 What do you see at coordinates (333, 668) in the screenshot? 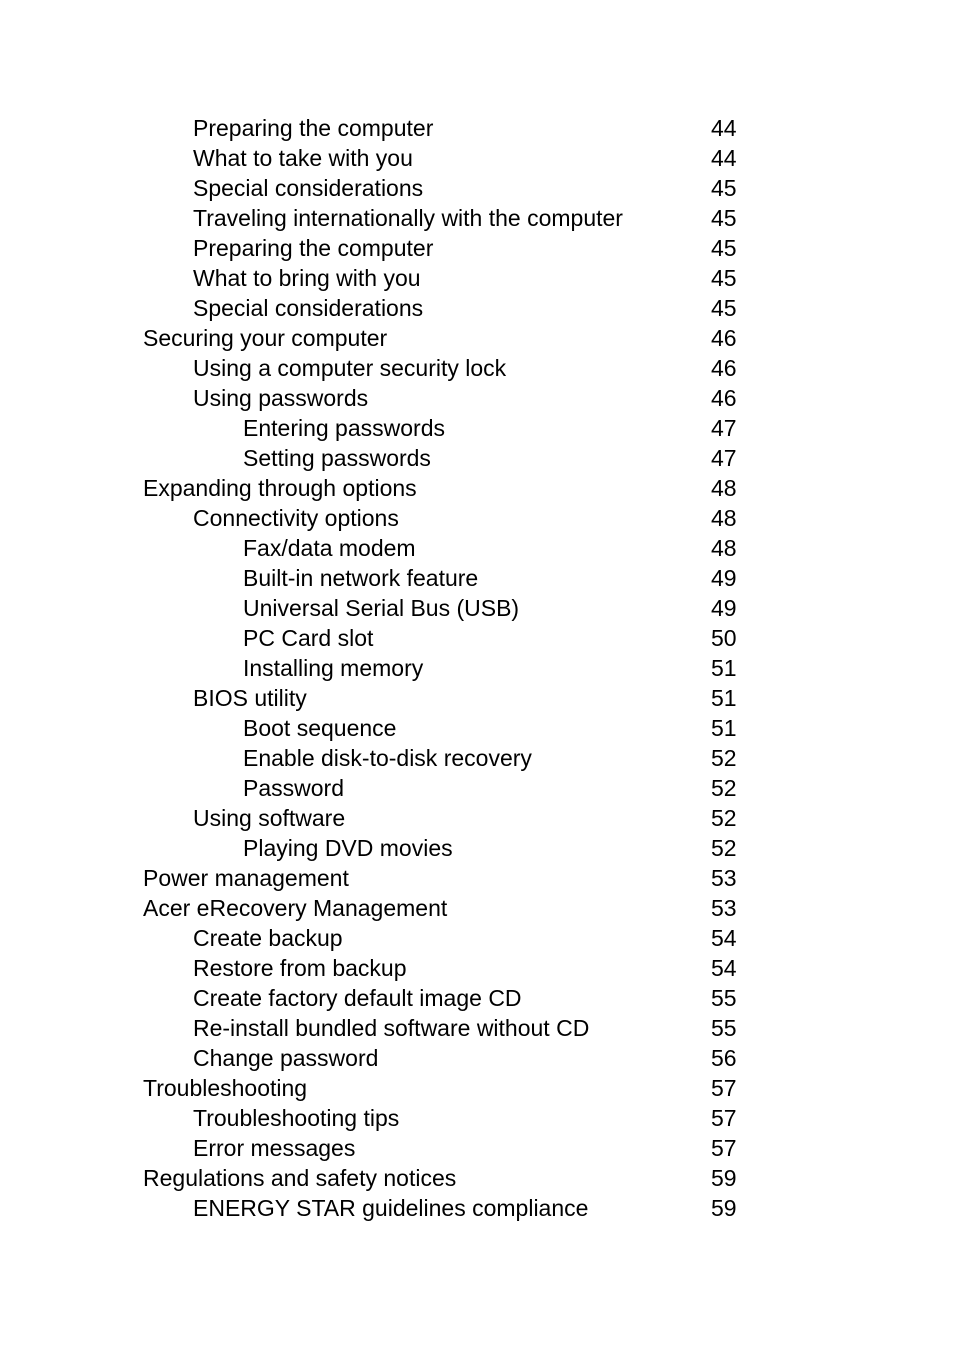
I see `toc-entry-title: Installing memory` at bounding box center [333, 668].